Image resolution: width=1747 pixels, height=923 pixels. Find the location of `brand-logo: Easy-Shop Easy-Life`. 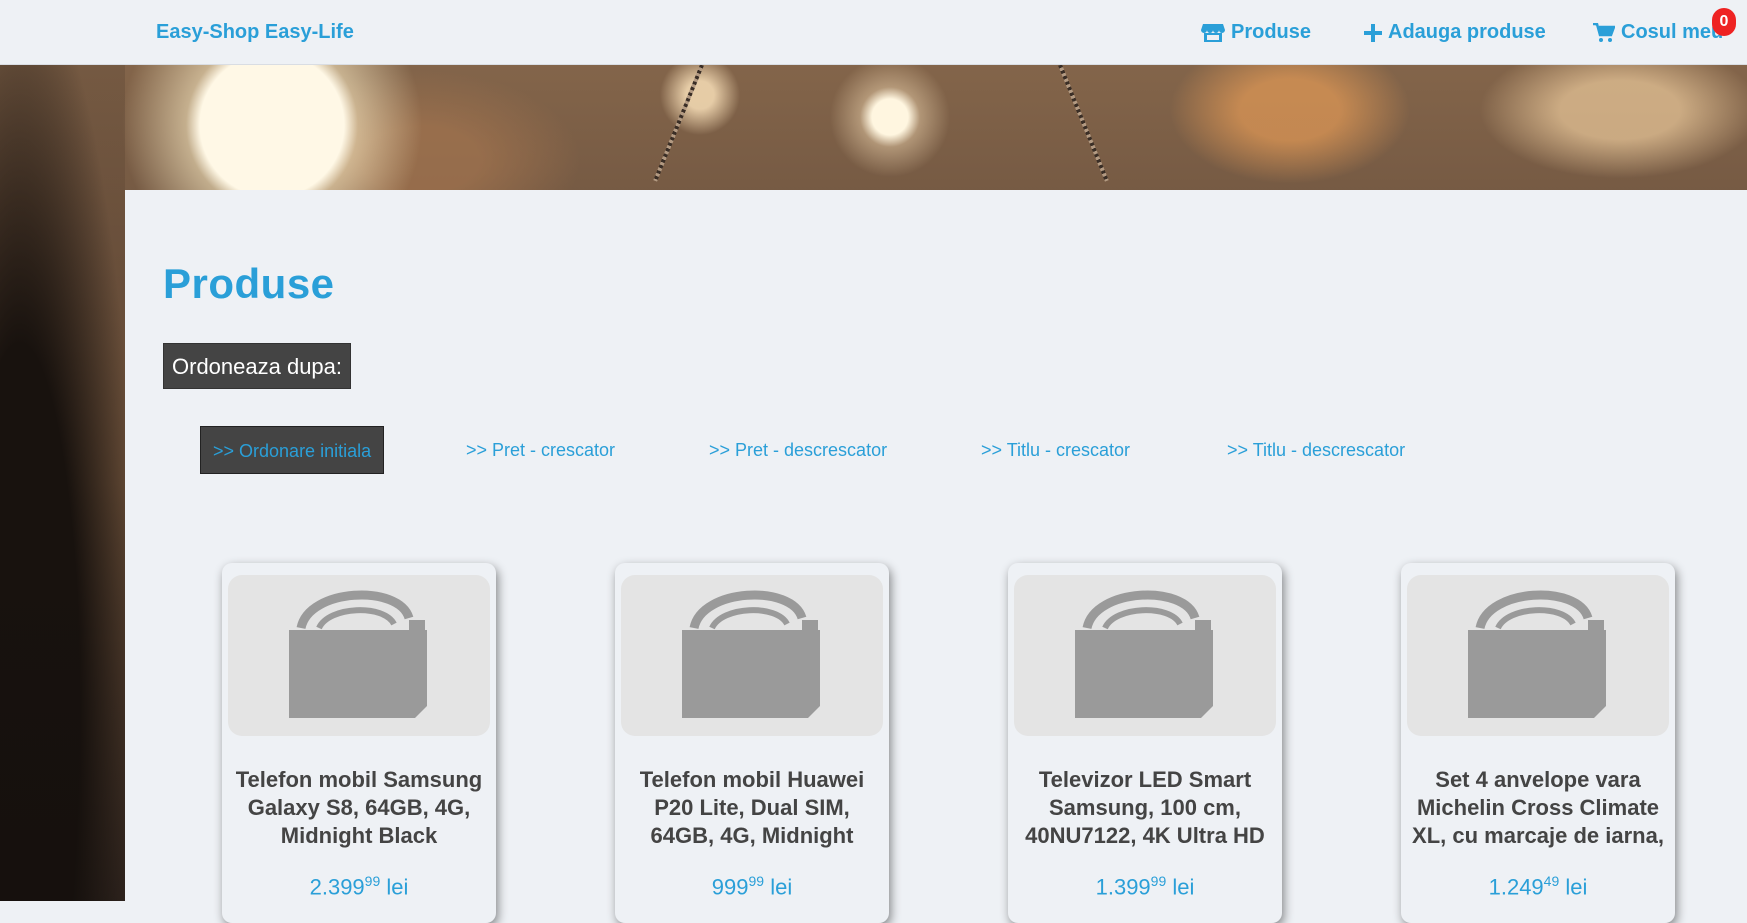

brand-logo: Easy-Shop Easy-Life is located at coordinates (255, 32).